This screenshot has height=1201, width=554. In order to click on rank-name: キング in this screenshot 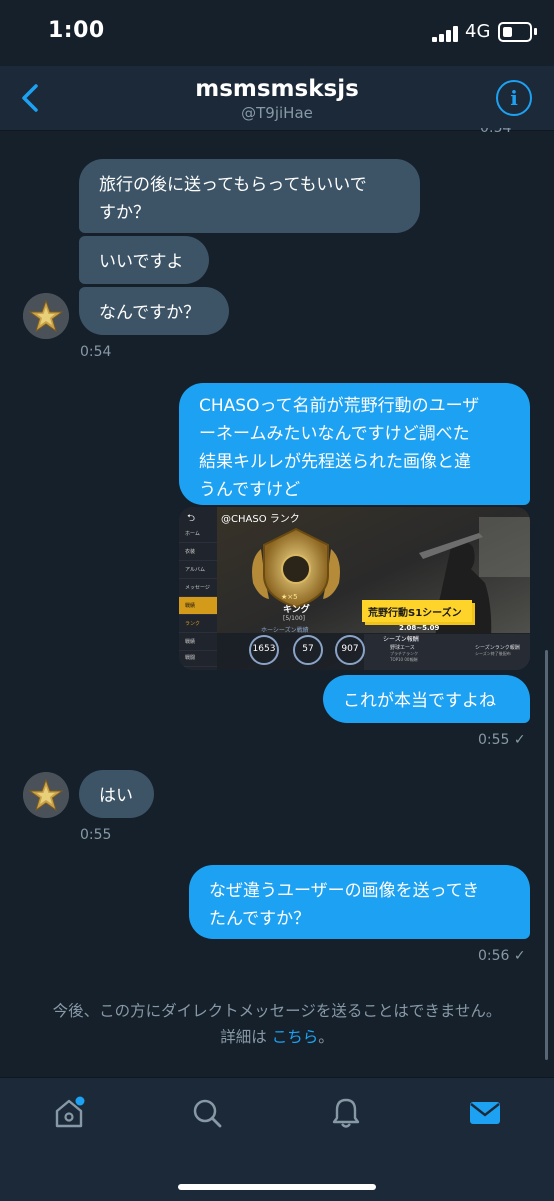, I will do `click(296, 610)`.